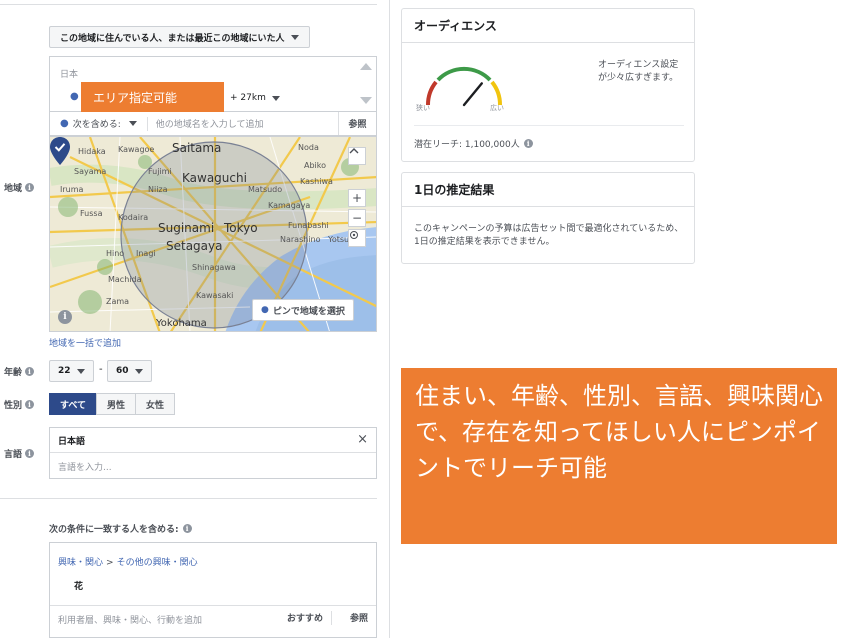  What do you see at coordinates (157, 563) in the screenshot?
I see `breadcrumb-item: その他の興味・関心` at bounding box center [157, 563].